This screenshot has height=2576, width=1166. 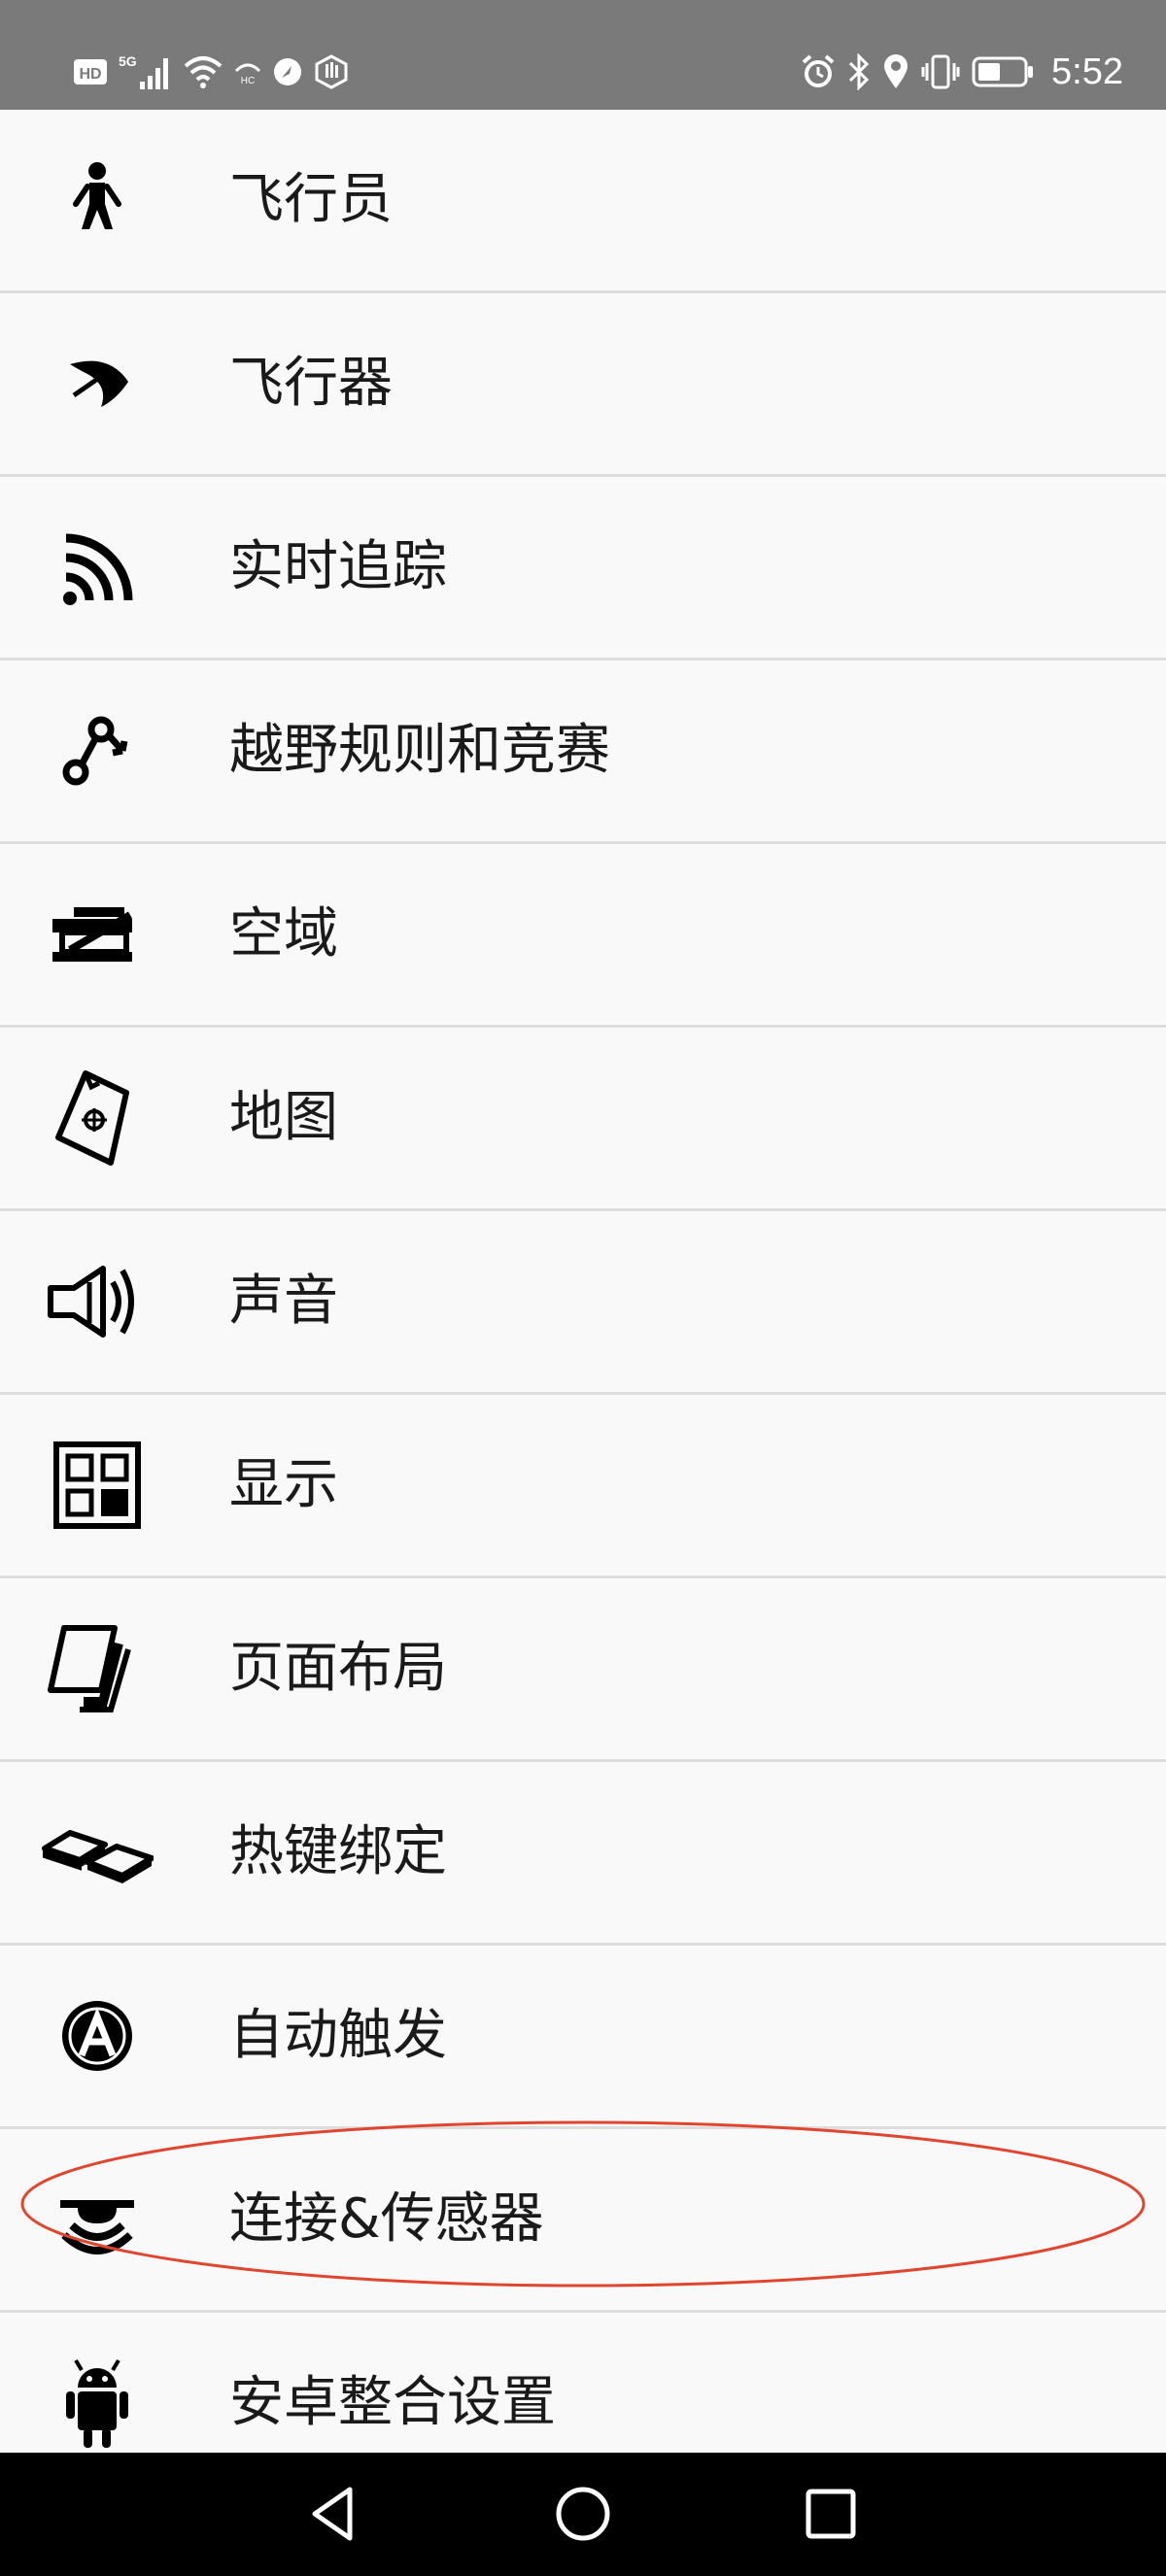 I want to click on menu-item-glider: 飞行器, so click(x=583, y=385).